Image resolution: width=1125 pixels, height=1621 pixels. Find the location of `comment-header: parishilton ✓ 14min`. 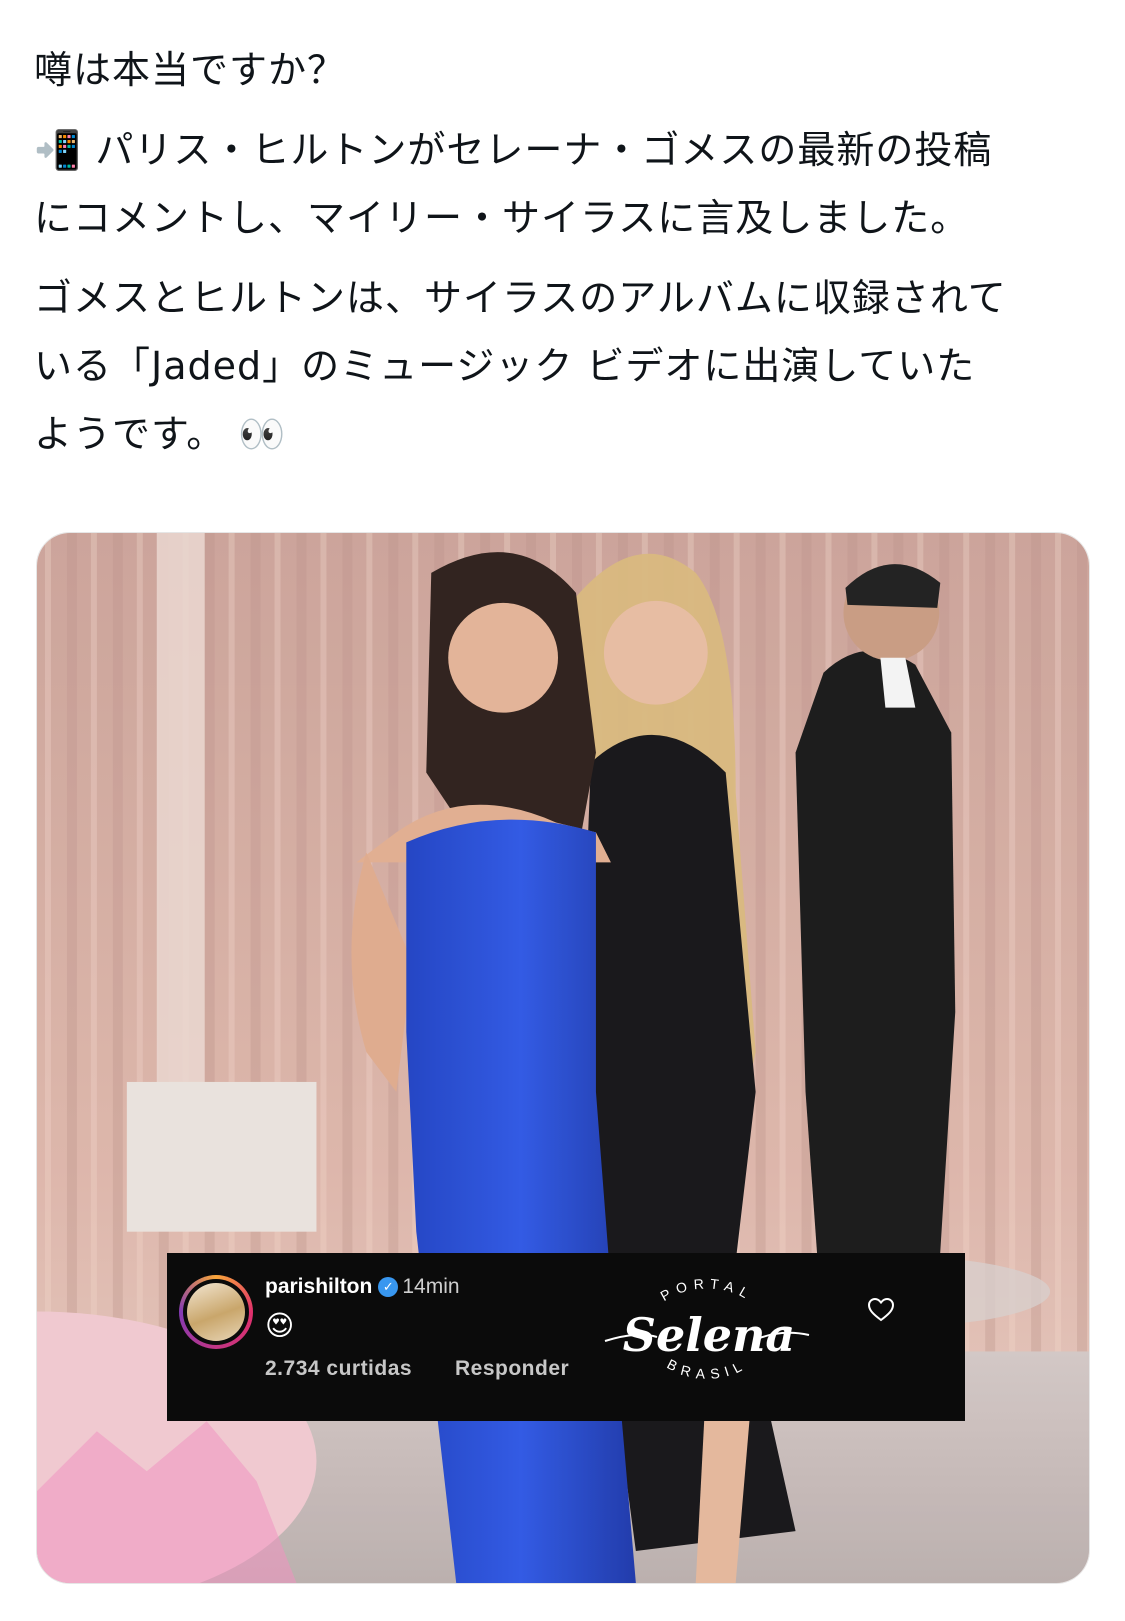

comment-header: parishilton ✓ 14min is located at coordinates (362, 1287).